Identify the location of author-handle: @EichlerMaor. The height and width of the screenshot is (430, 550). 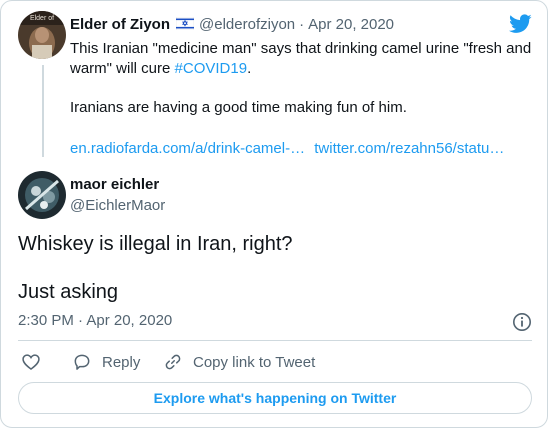
(117, 205).